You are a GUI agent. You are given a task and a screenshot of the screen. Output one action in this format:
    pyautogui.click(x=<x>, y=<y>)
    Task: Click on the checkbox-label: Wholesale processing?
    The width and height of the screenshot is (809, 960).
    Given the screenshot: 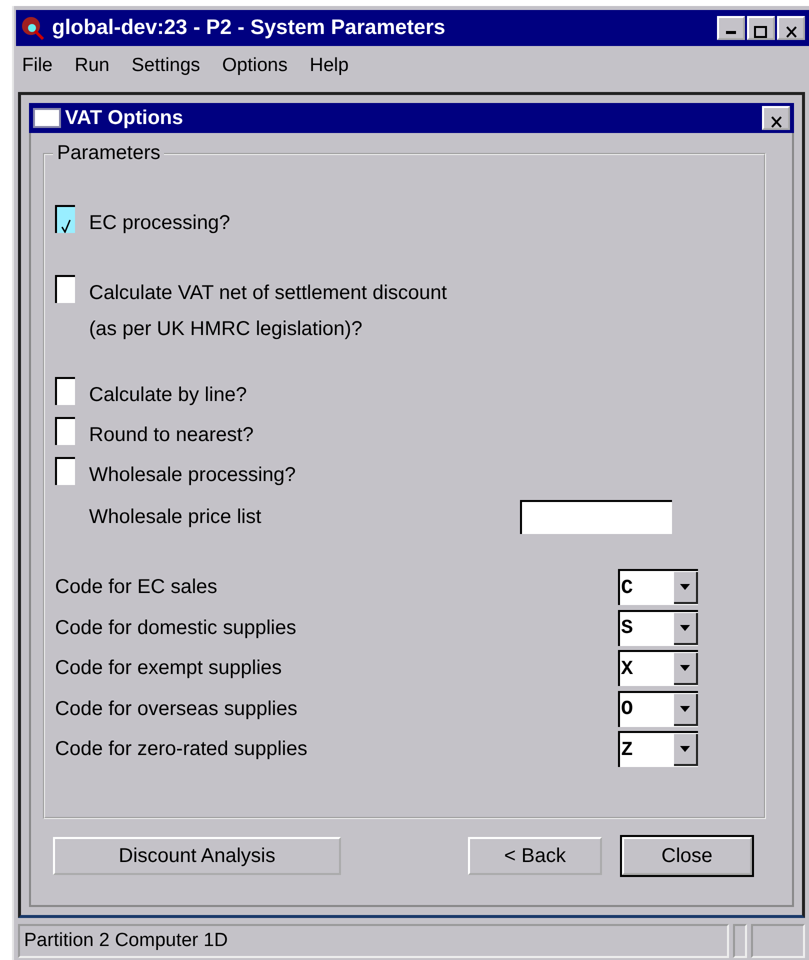 What is the action you would take?
    pyautogui.click(x=192, y=475)
    